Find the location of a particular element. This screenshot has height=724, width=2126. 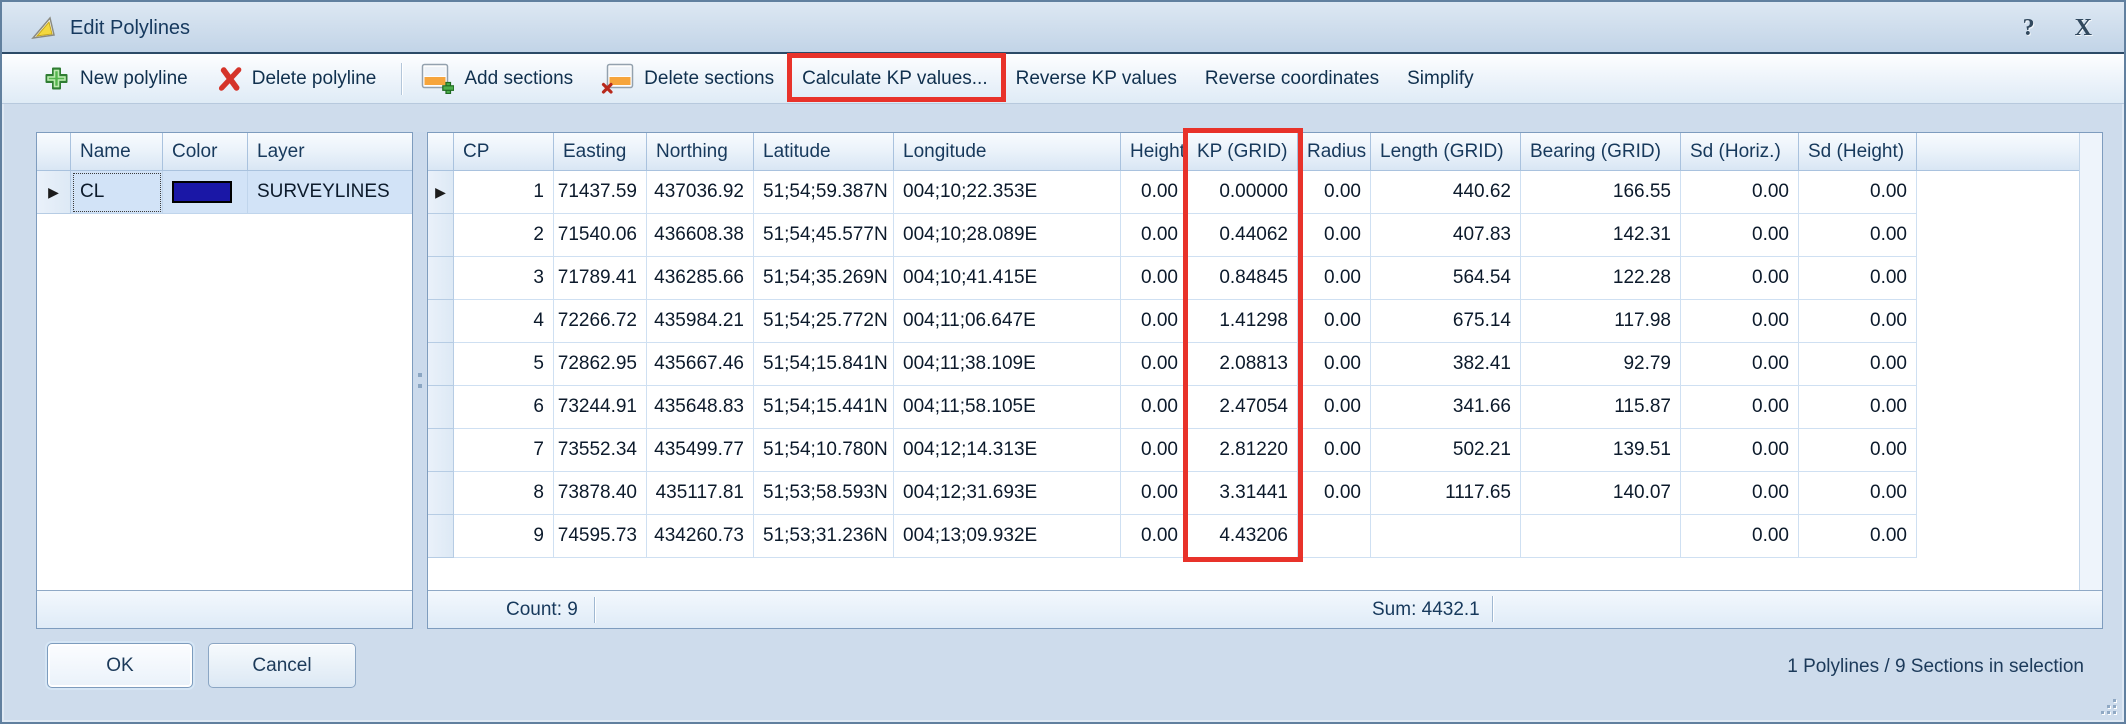

cell-kp-grid: 2.08813 is located at coordinates (1243, 364).